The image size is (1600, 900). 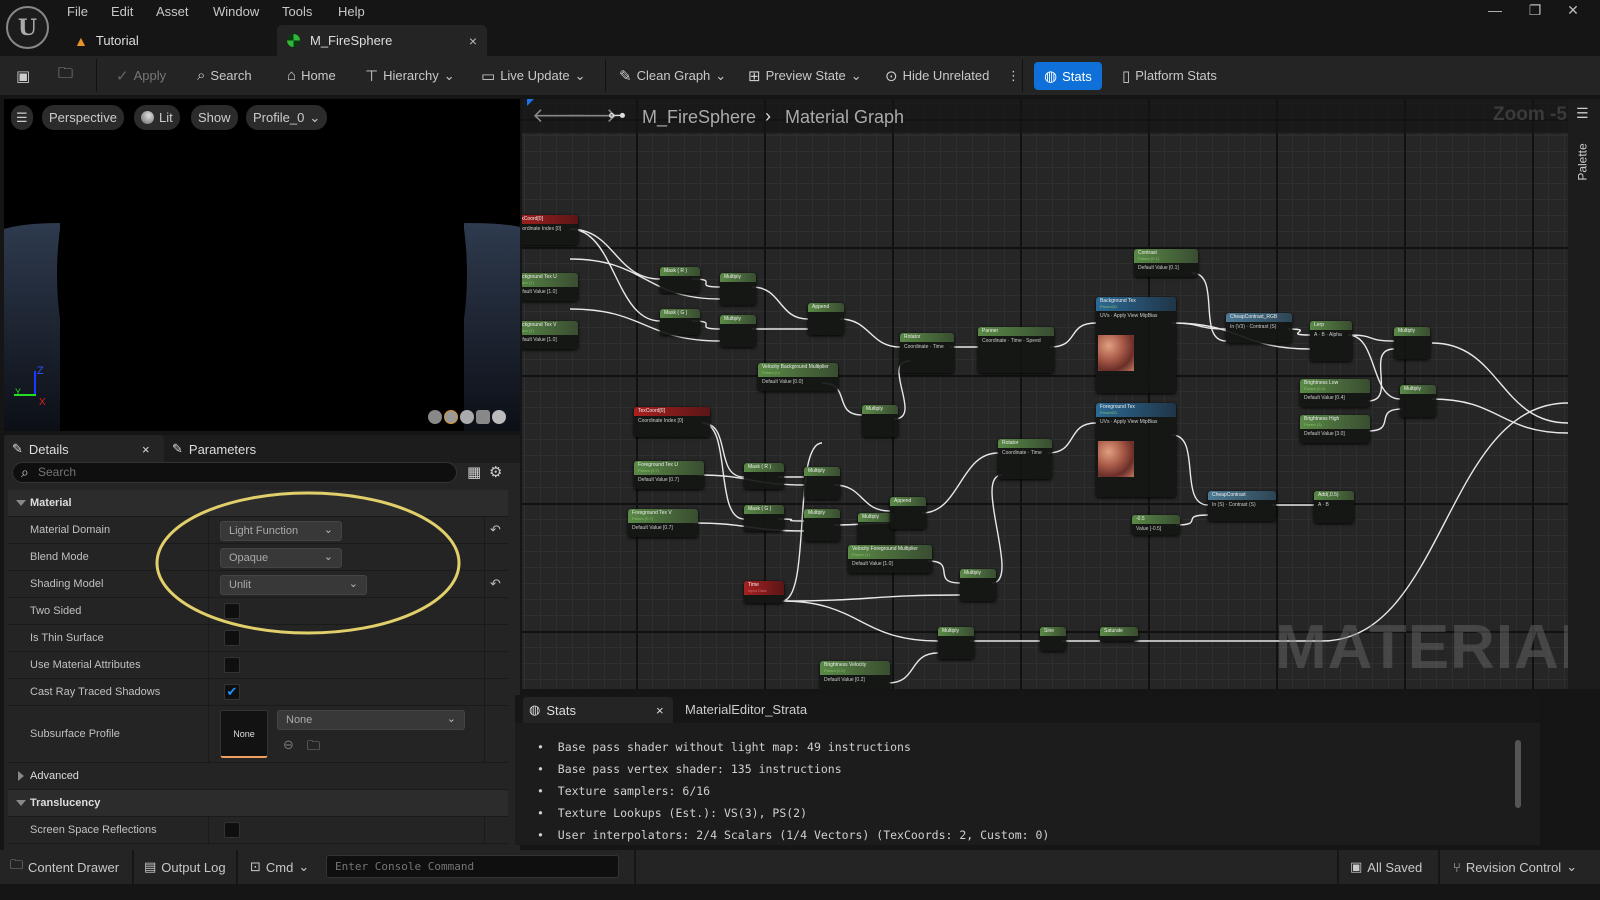 I want to click on clean-graph-button: ✎ Clean Graph ⌄, so click(x=672, y=75).